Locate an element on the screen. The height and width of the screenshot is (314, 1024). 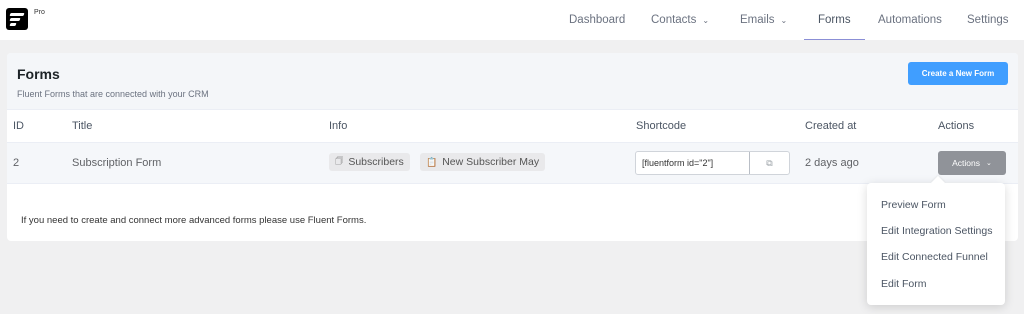
nav-contacts: Contacts ⌄ is located at coordinates (680, 20).